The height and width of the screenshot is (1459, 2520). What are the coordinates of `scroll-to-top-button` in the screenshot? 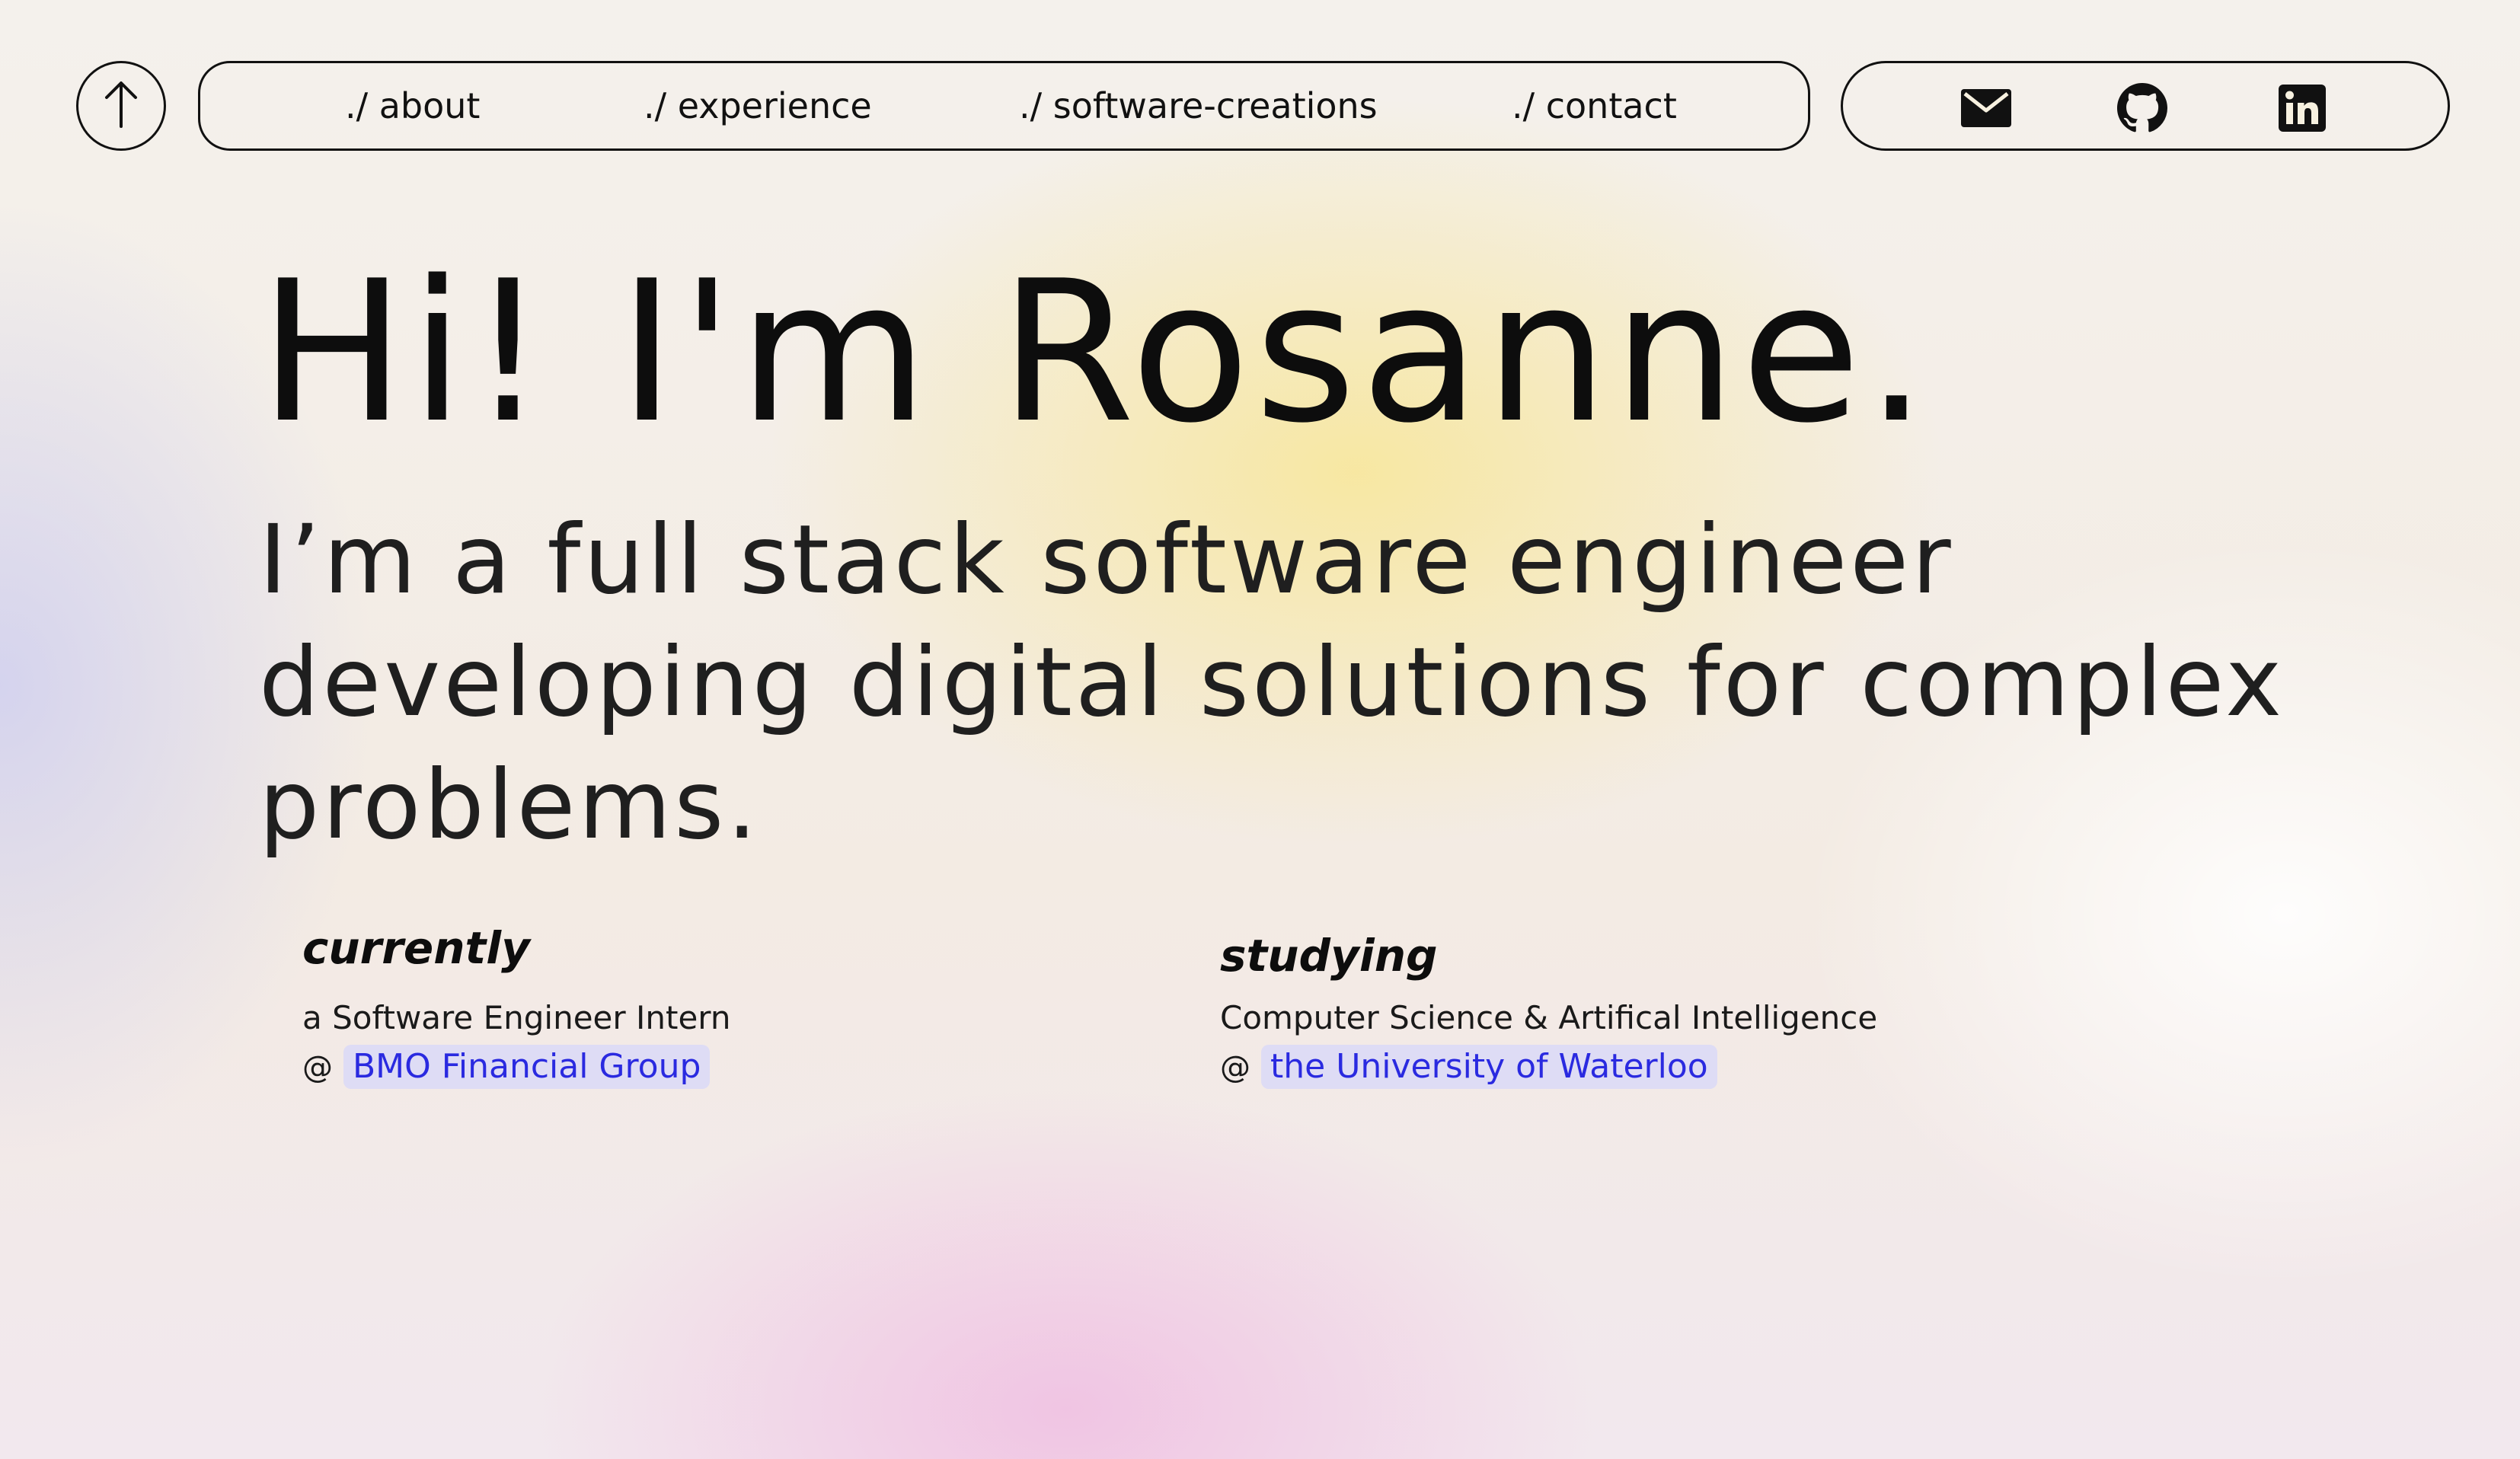 It's located at (121, 106).